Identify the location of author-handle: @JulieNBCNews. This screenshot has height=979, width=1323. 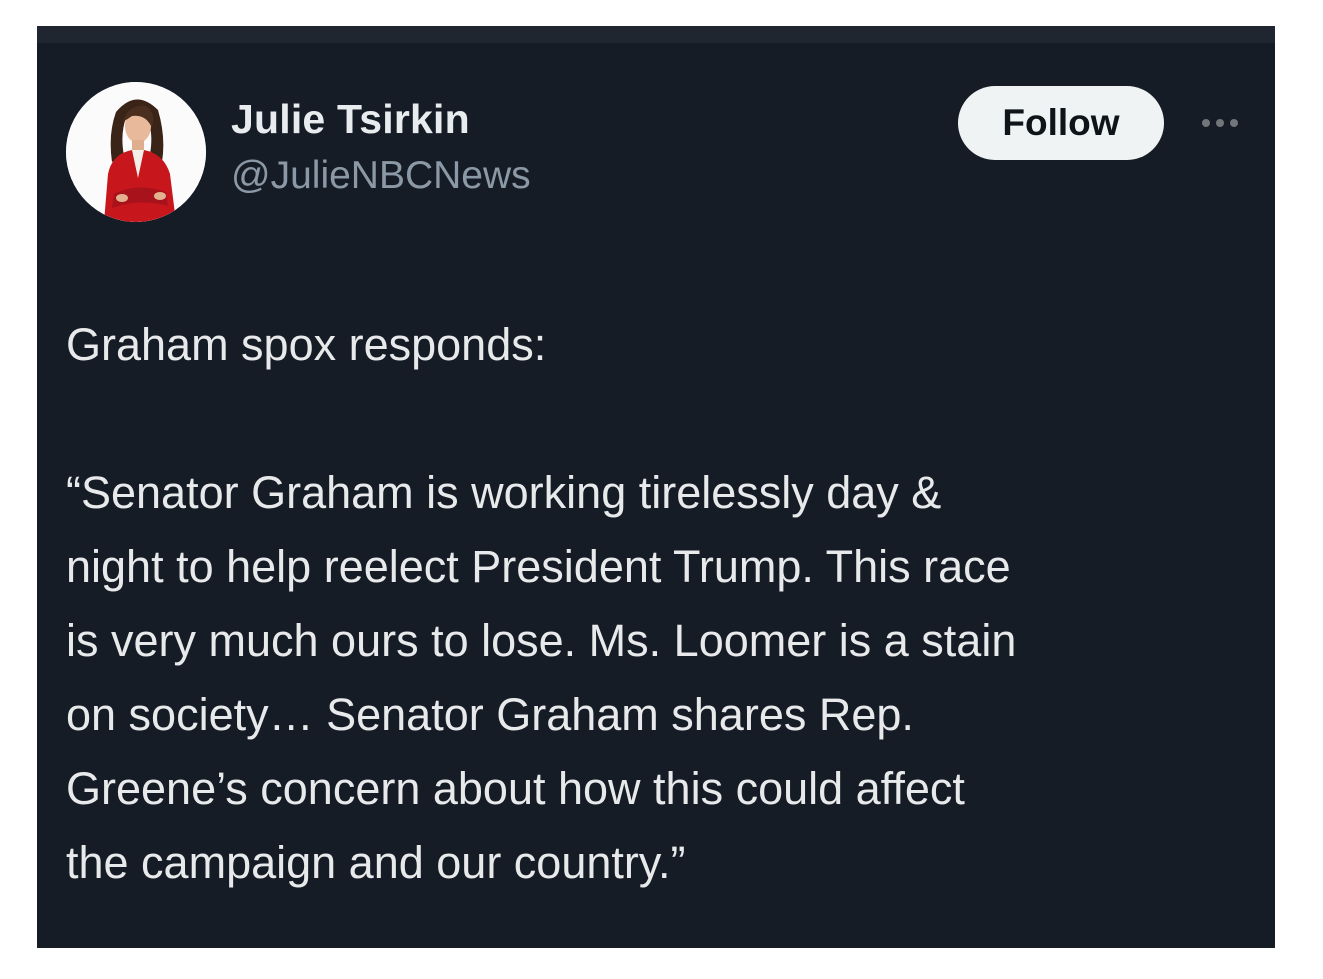
(381, 176).